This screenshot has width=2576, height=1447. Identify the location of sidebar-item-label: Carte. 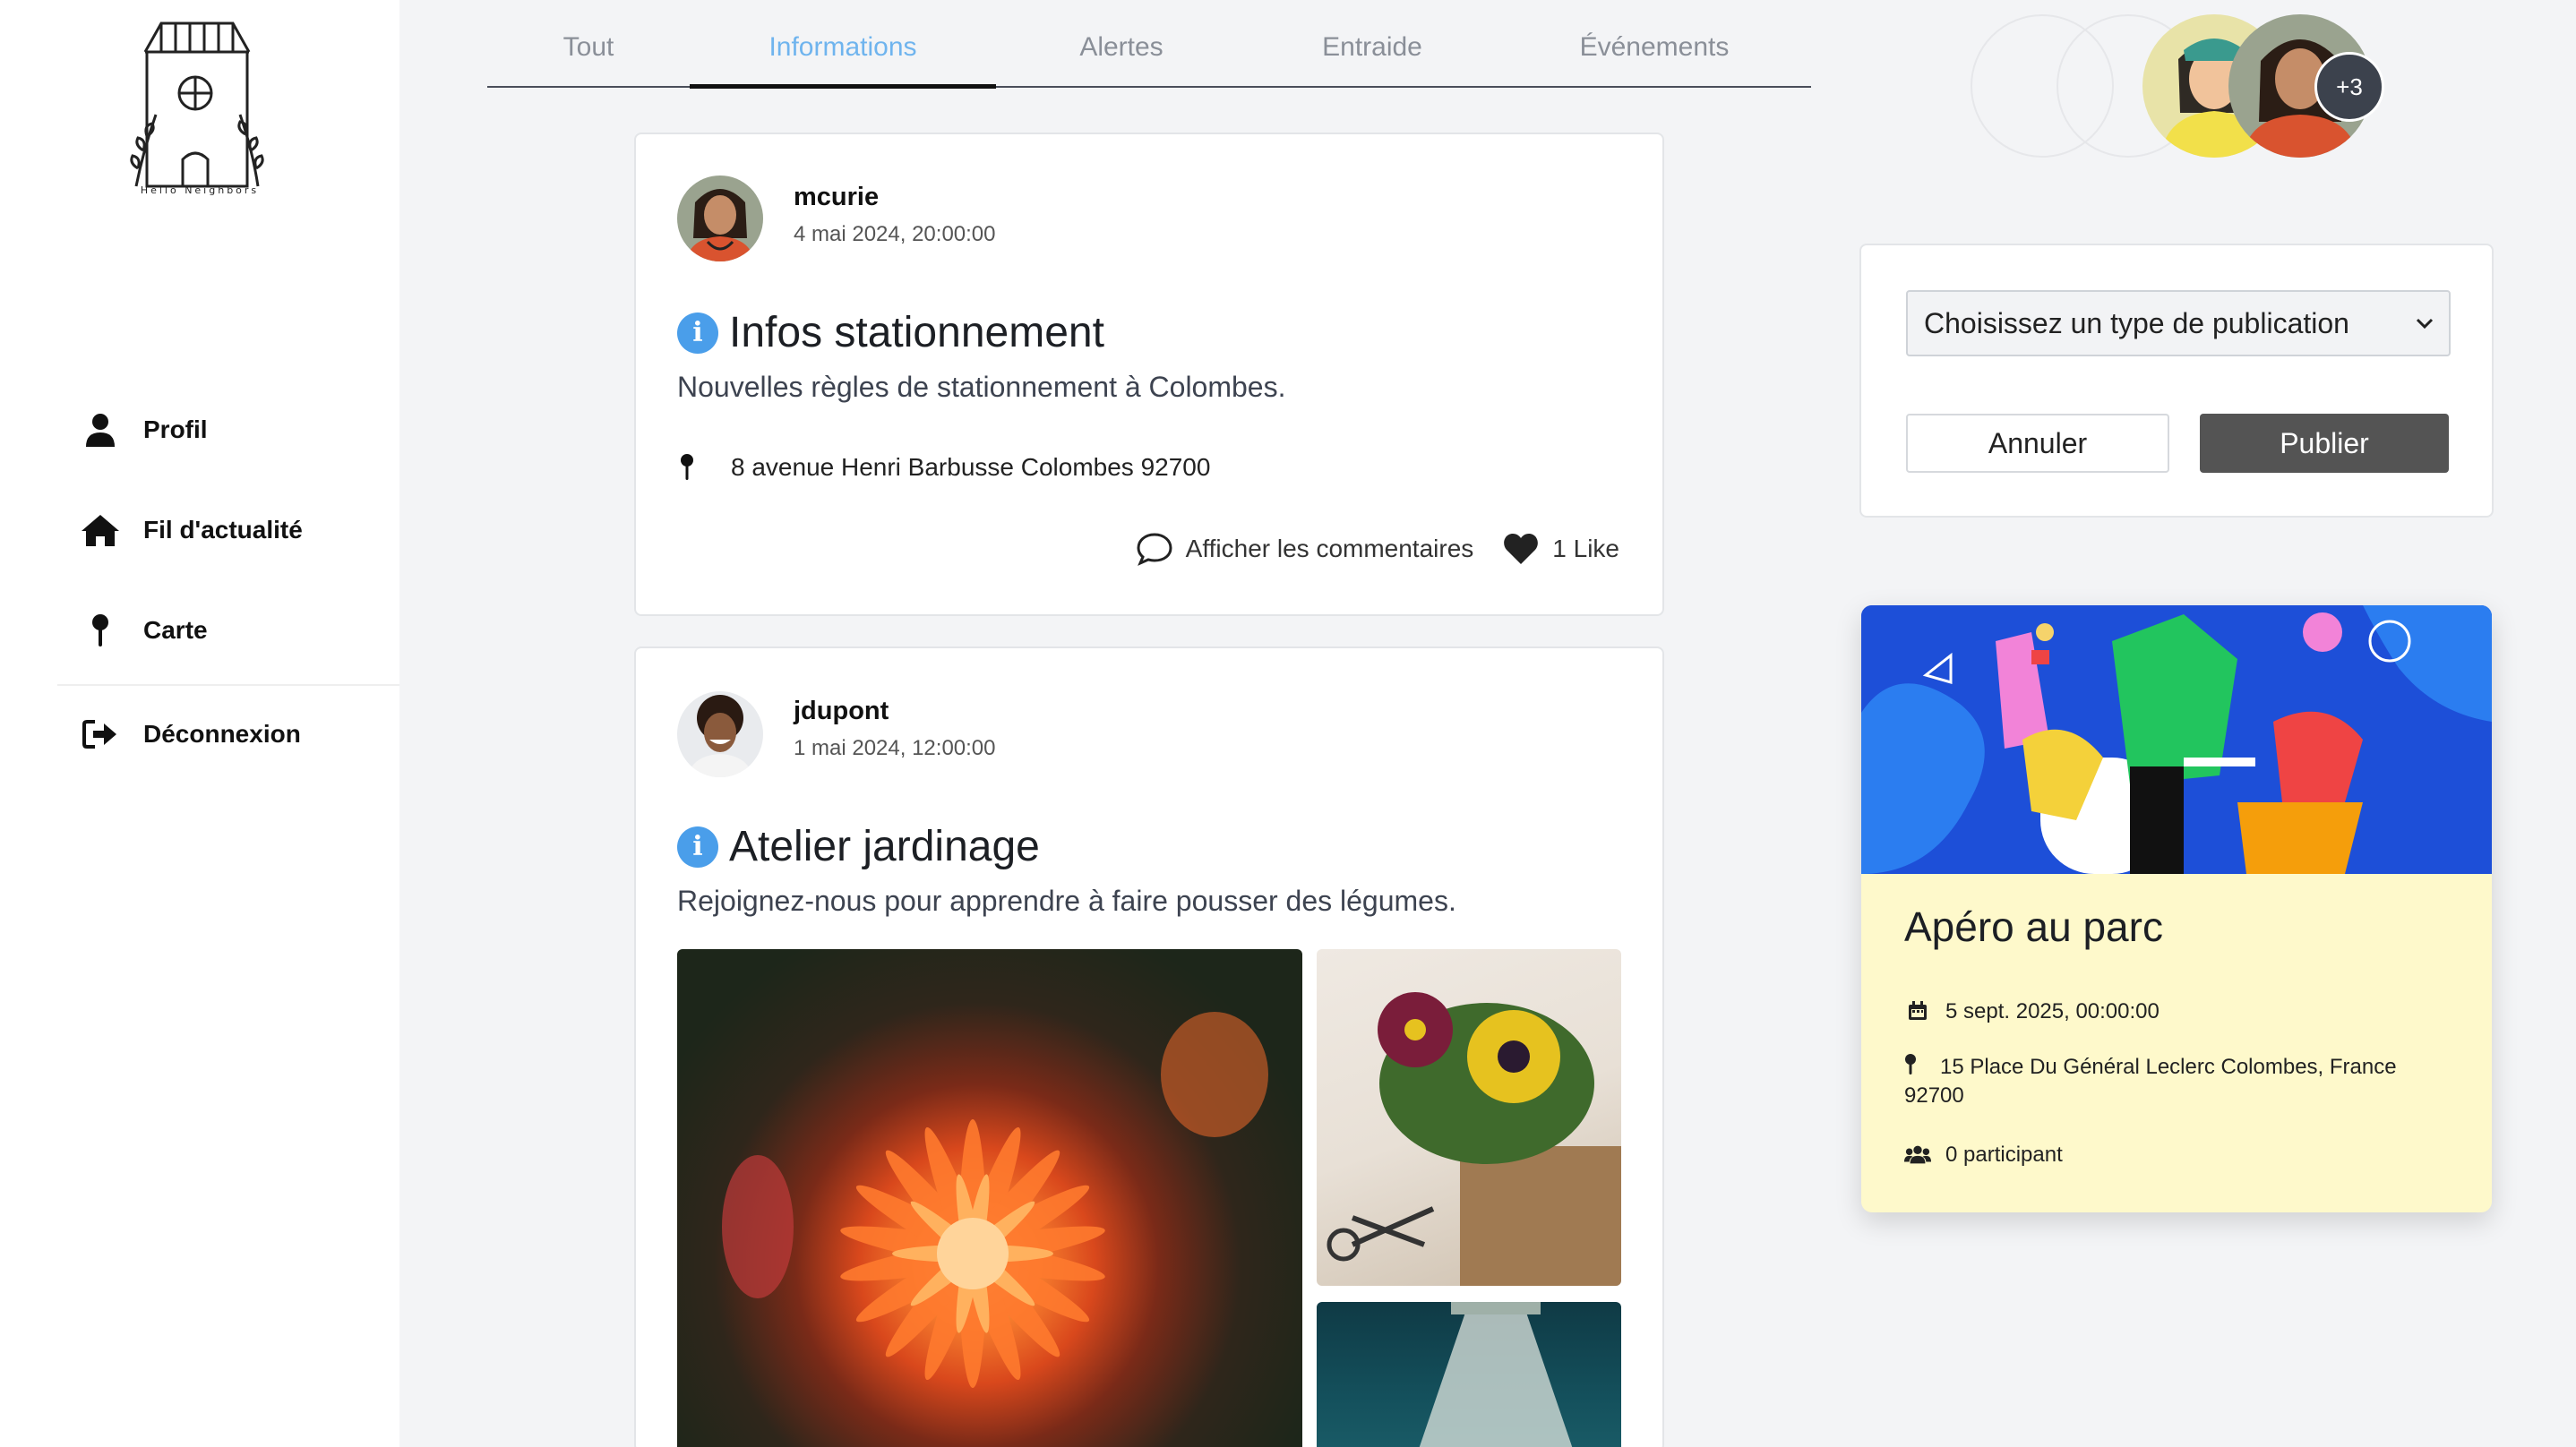
(175, 630).